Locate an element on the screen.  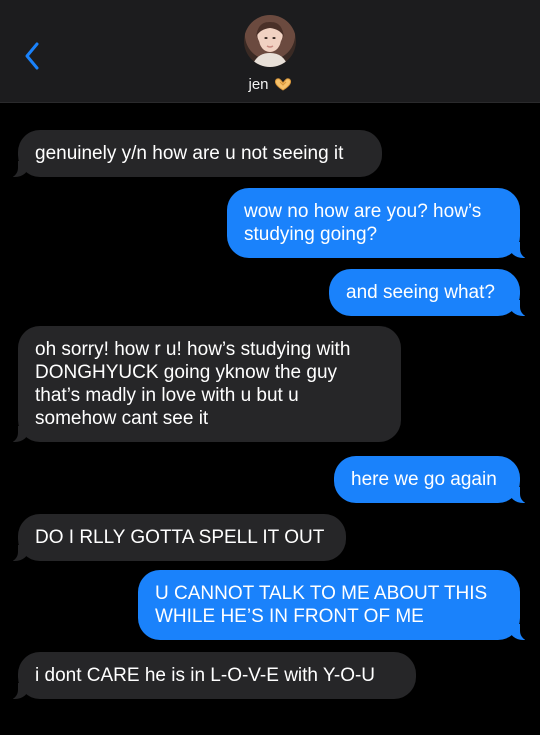
avatar is located at coordinates (270, 41).